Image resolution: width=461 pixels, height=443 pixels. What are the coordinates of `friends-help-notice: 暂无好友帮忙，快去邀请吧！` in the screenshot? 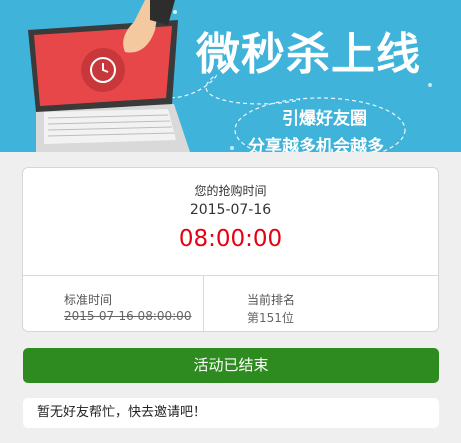 It's located at (231, 413).